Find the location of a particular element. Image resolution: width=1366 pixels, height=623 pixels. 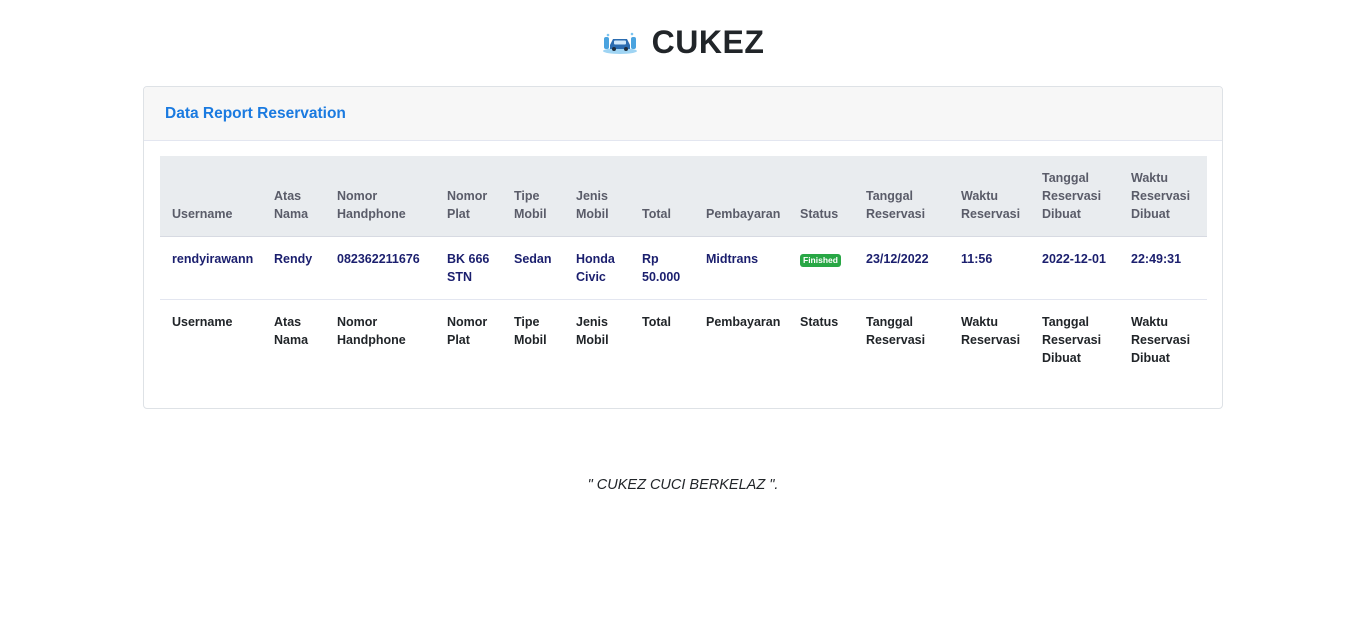

cell-jenis-mobil: Honda Civic is located at coordinates (597, 268).